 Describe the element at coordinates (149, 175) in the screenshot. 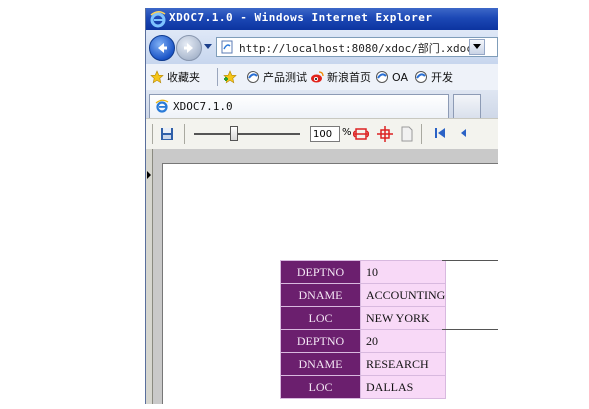

I see `ruler-marker` at that location.